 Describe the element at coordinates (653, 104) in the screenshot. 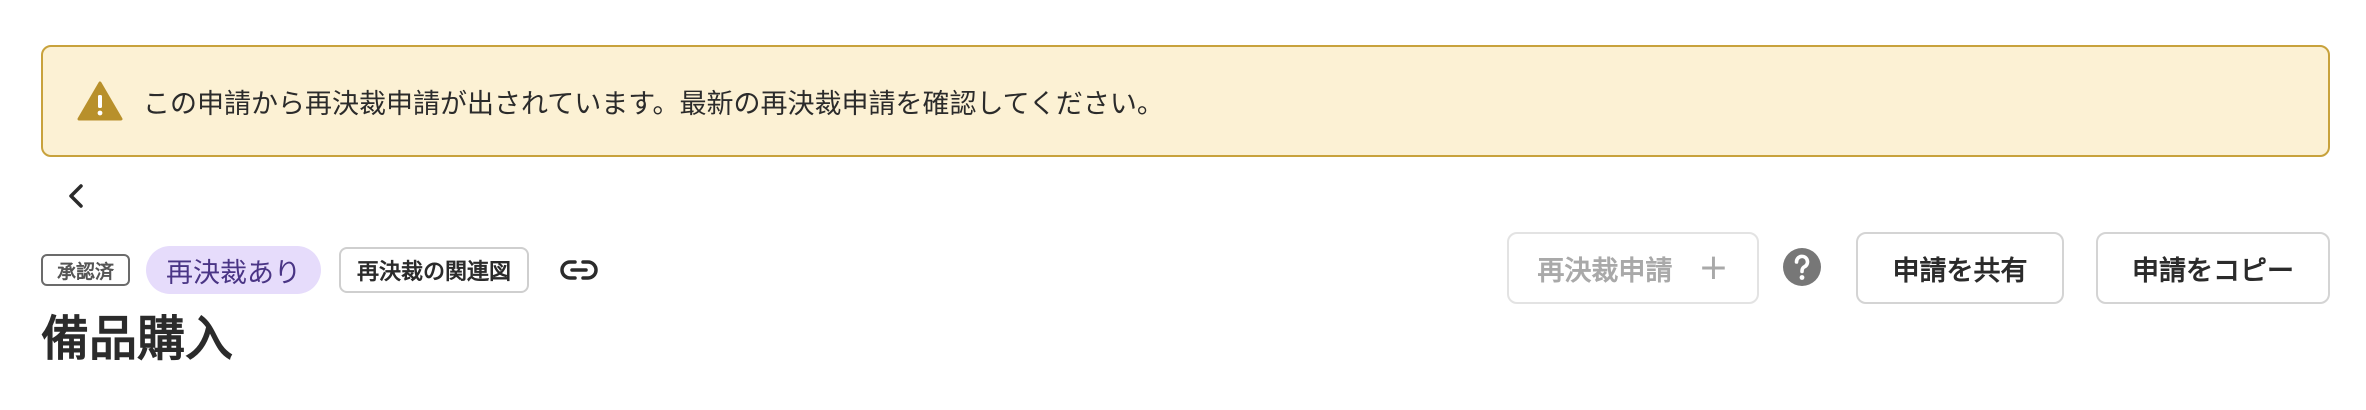

I see `banner-message: この申請から再決裁申請が出されています。最新の再決裁申請を確認してください。` at that location.